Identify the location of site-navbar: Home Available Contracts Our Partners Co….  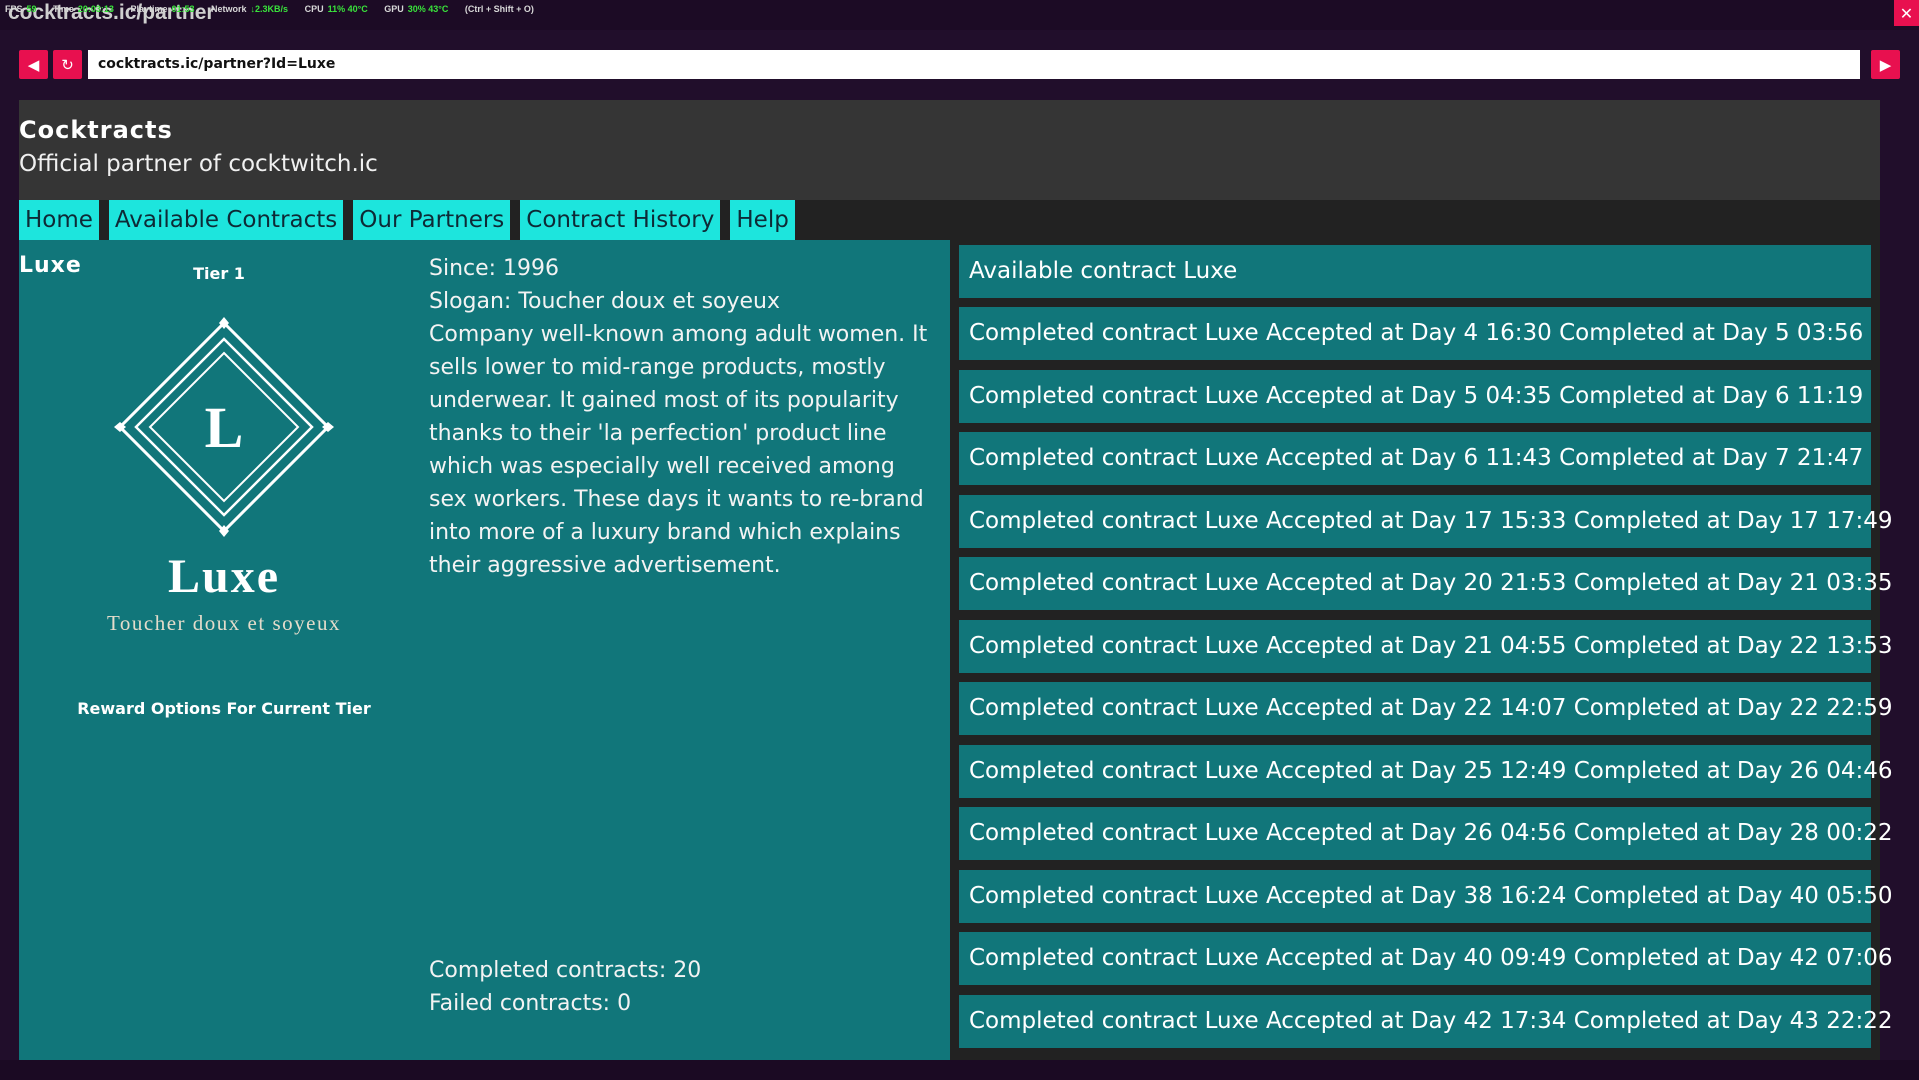
(412, 221).